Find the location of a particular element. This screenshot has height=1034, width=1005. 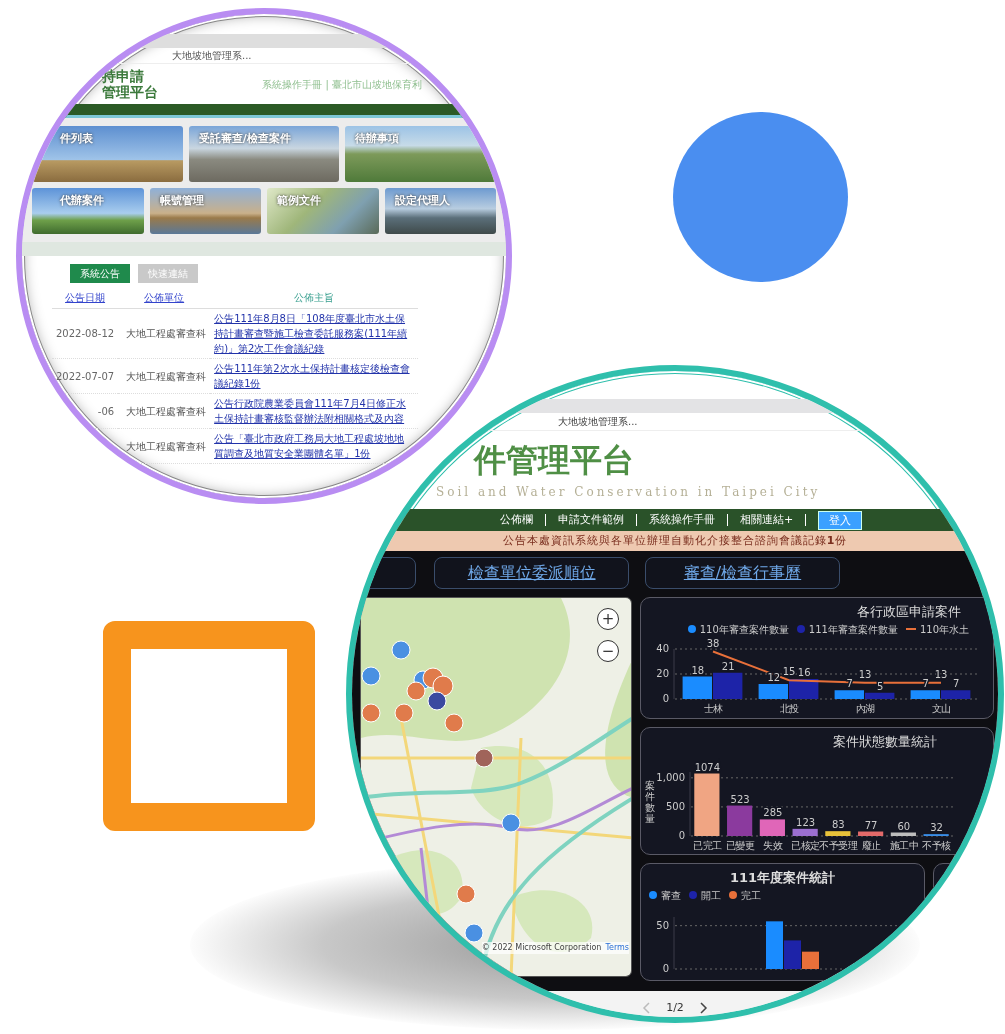

category-label: 不予核 is located at coordinates (936, 845).